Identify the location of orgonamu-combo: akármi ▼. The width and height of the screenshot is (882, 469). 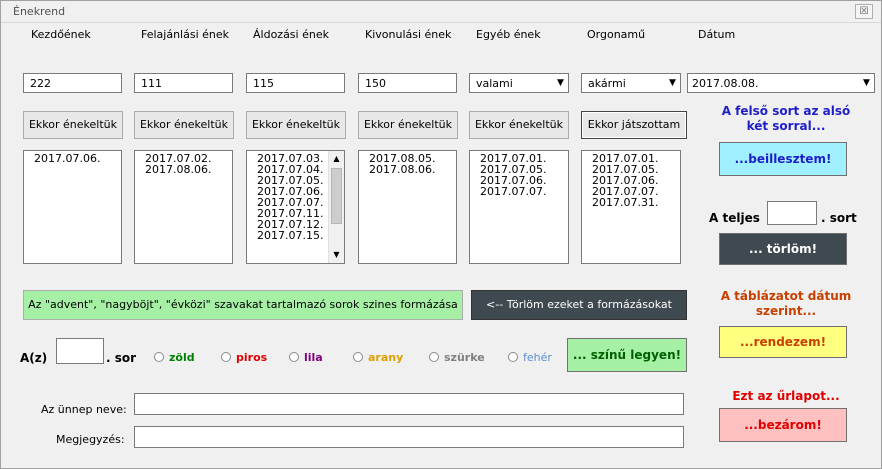
(631, 83).